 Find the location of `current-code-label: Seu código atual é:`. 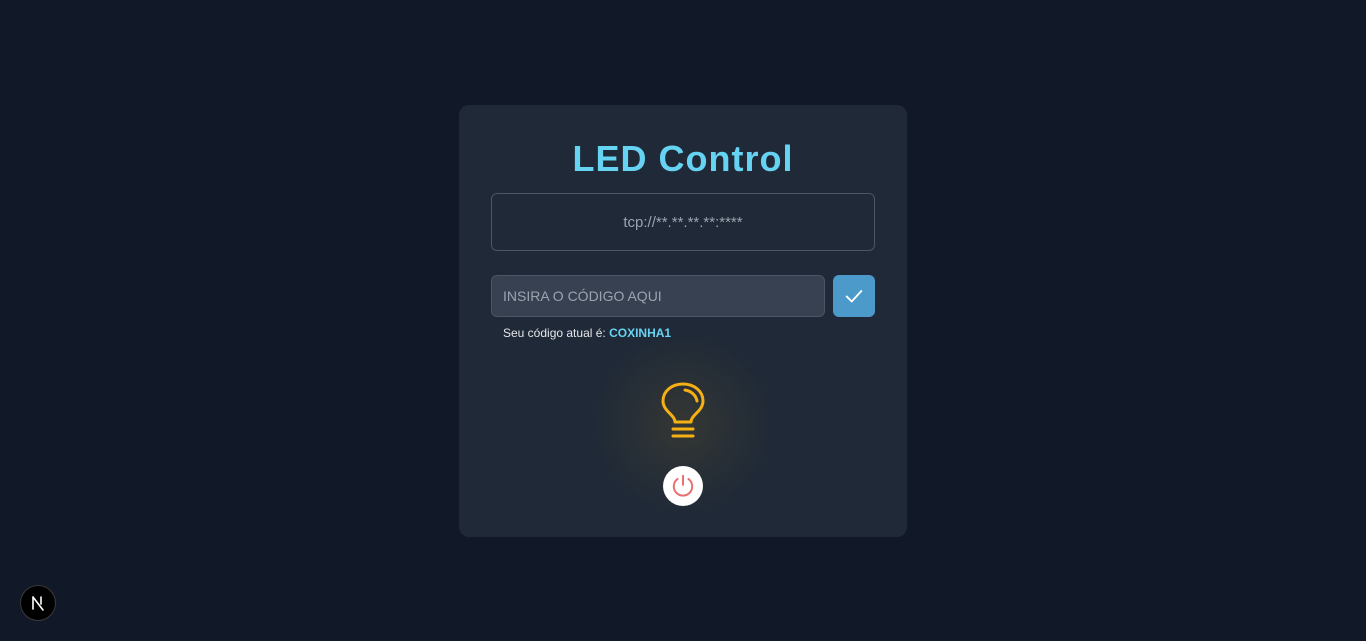

current-code-label: Seu código atual é: is located at coordinates (554, 333).